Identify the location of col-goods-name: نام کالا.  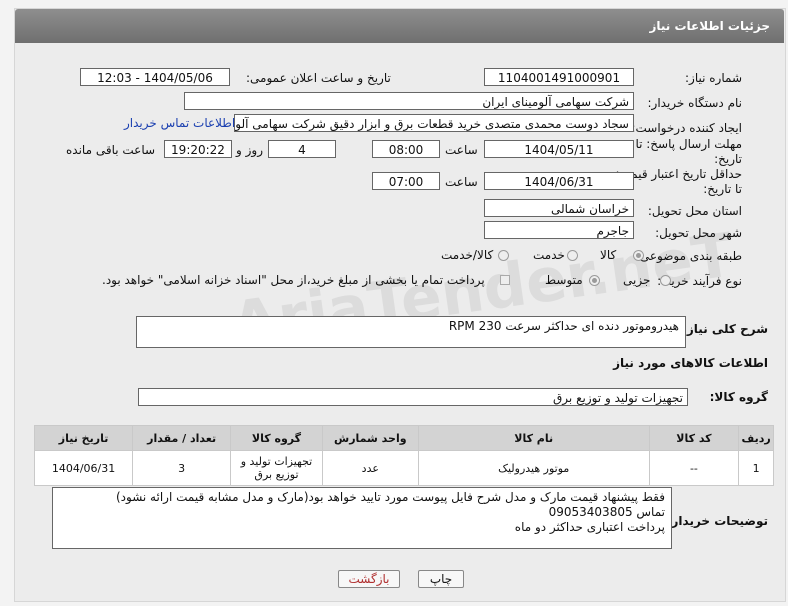
(533, 438).